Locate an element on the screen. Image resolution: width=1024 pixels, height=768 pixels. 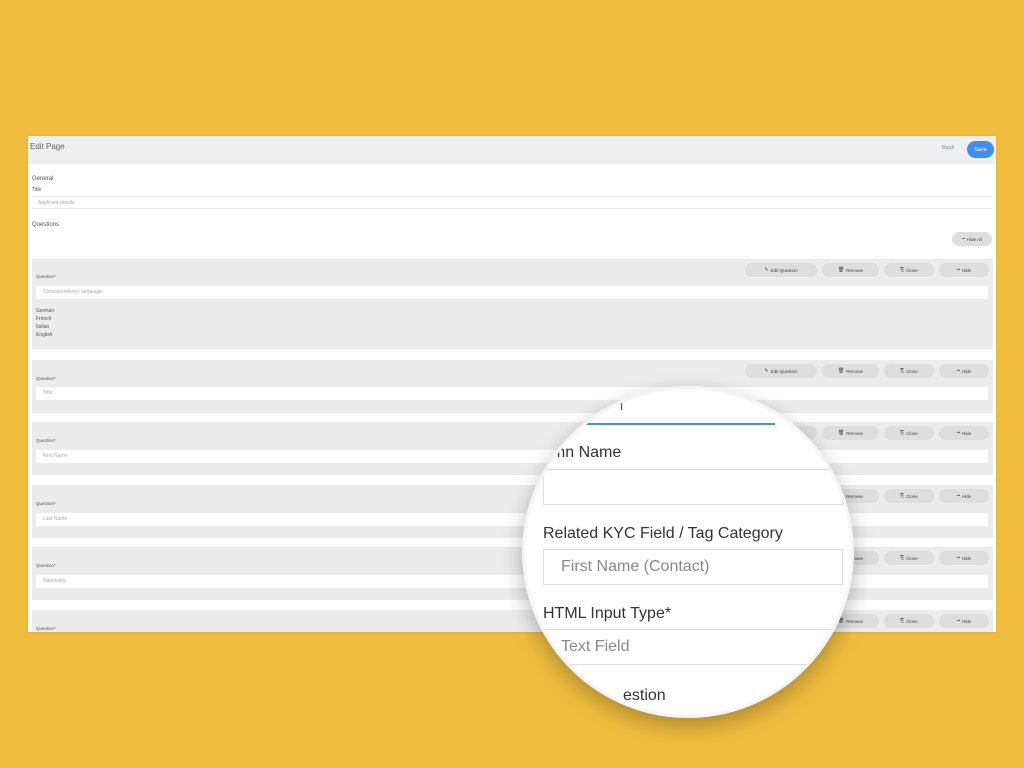
active-field-underline is located at coordinates (650, 424).